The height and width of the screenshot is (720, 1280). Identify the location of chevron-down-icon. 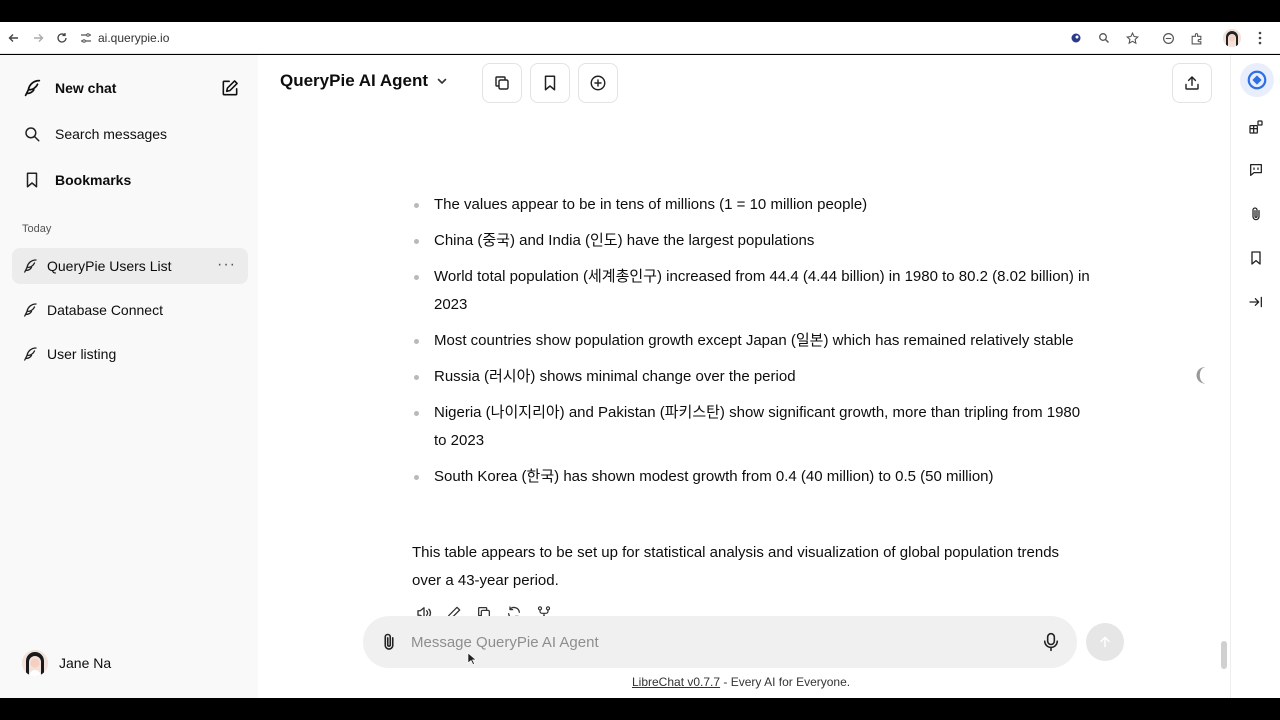
(442, 81).